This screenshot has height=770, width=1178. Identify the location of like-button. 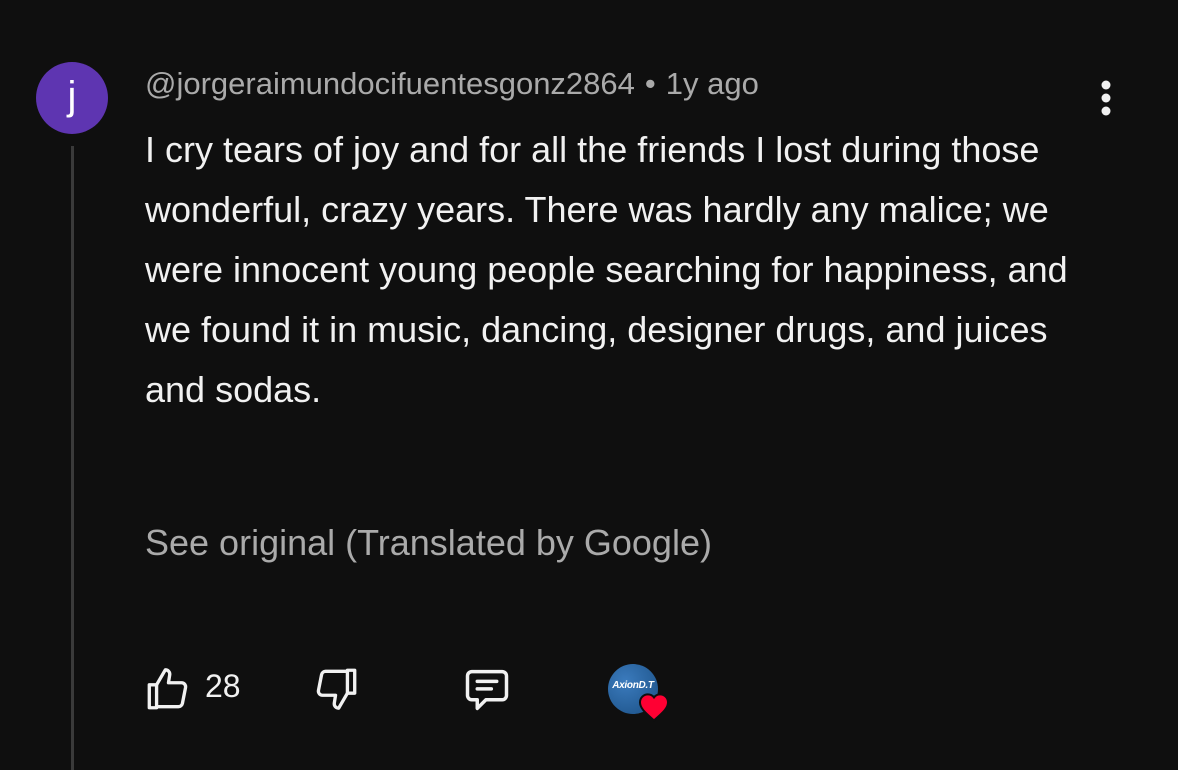
(167, 689).